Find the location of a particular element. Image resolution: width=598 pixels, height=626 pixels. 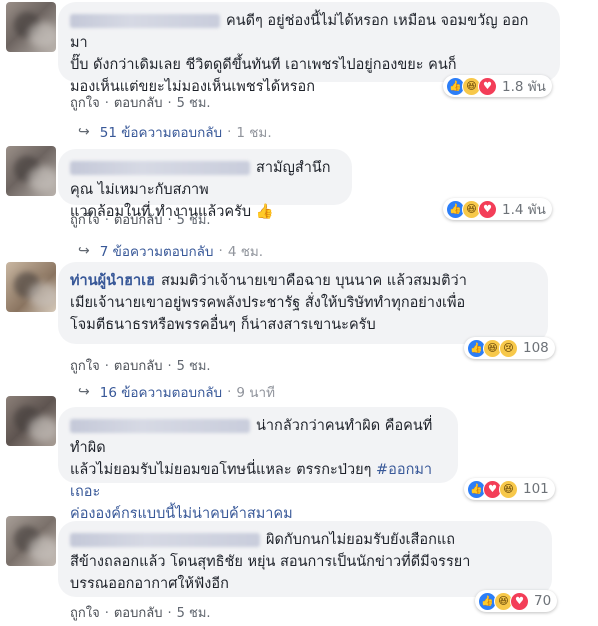

commenter-name-link: ท่านผู้นำฮาเฮ is located at coordinates (112, 281).